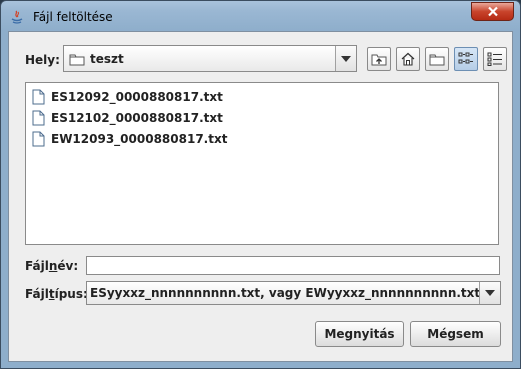 Image resolution: width=521 pixels, height=369 pixels. I want to click on up-folder-button, so click(379, 59).